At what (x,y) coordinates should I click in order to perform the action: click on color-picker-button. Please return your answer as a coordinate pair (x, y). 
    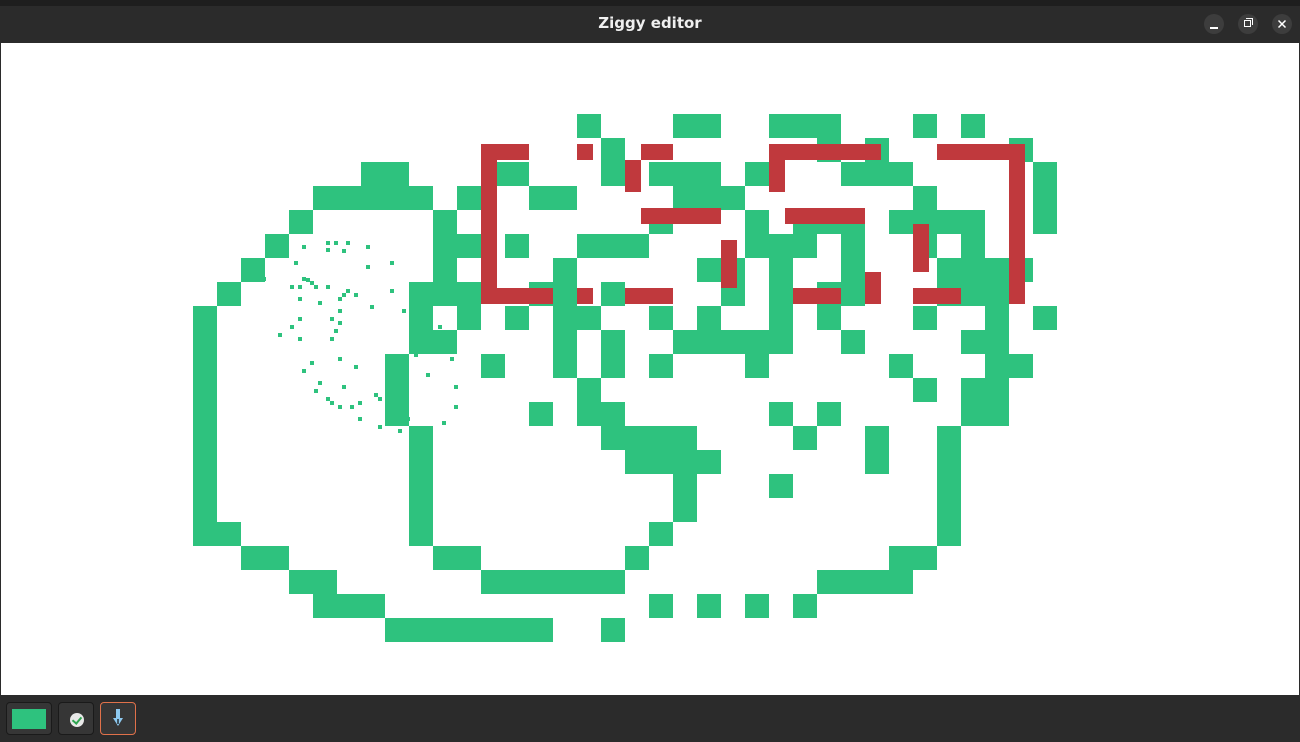
    Looking at the image, I should click on (29, 718).